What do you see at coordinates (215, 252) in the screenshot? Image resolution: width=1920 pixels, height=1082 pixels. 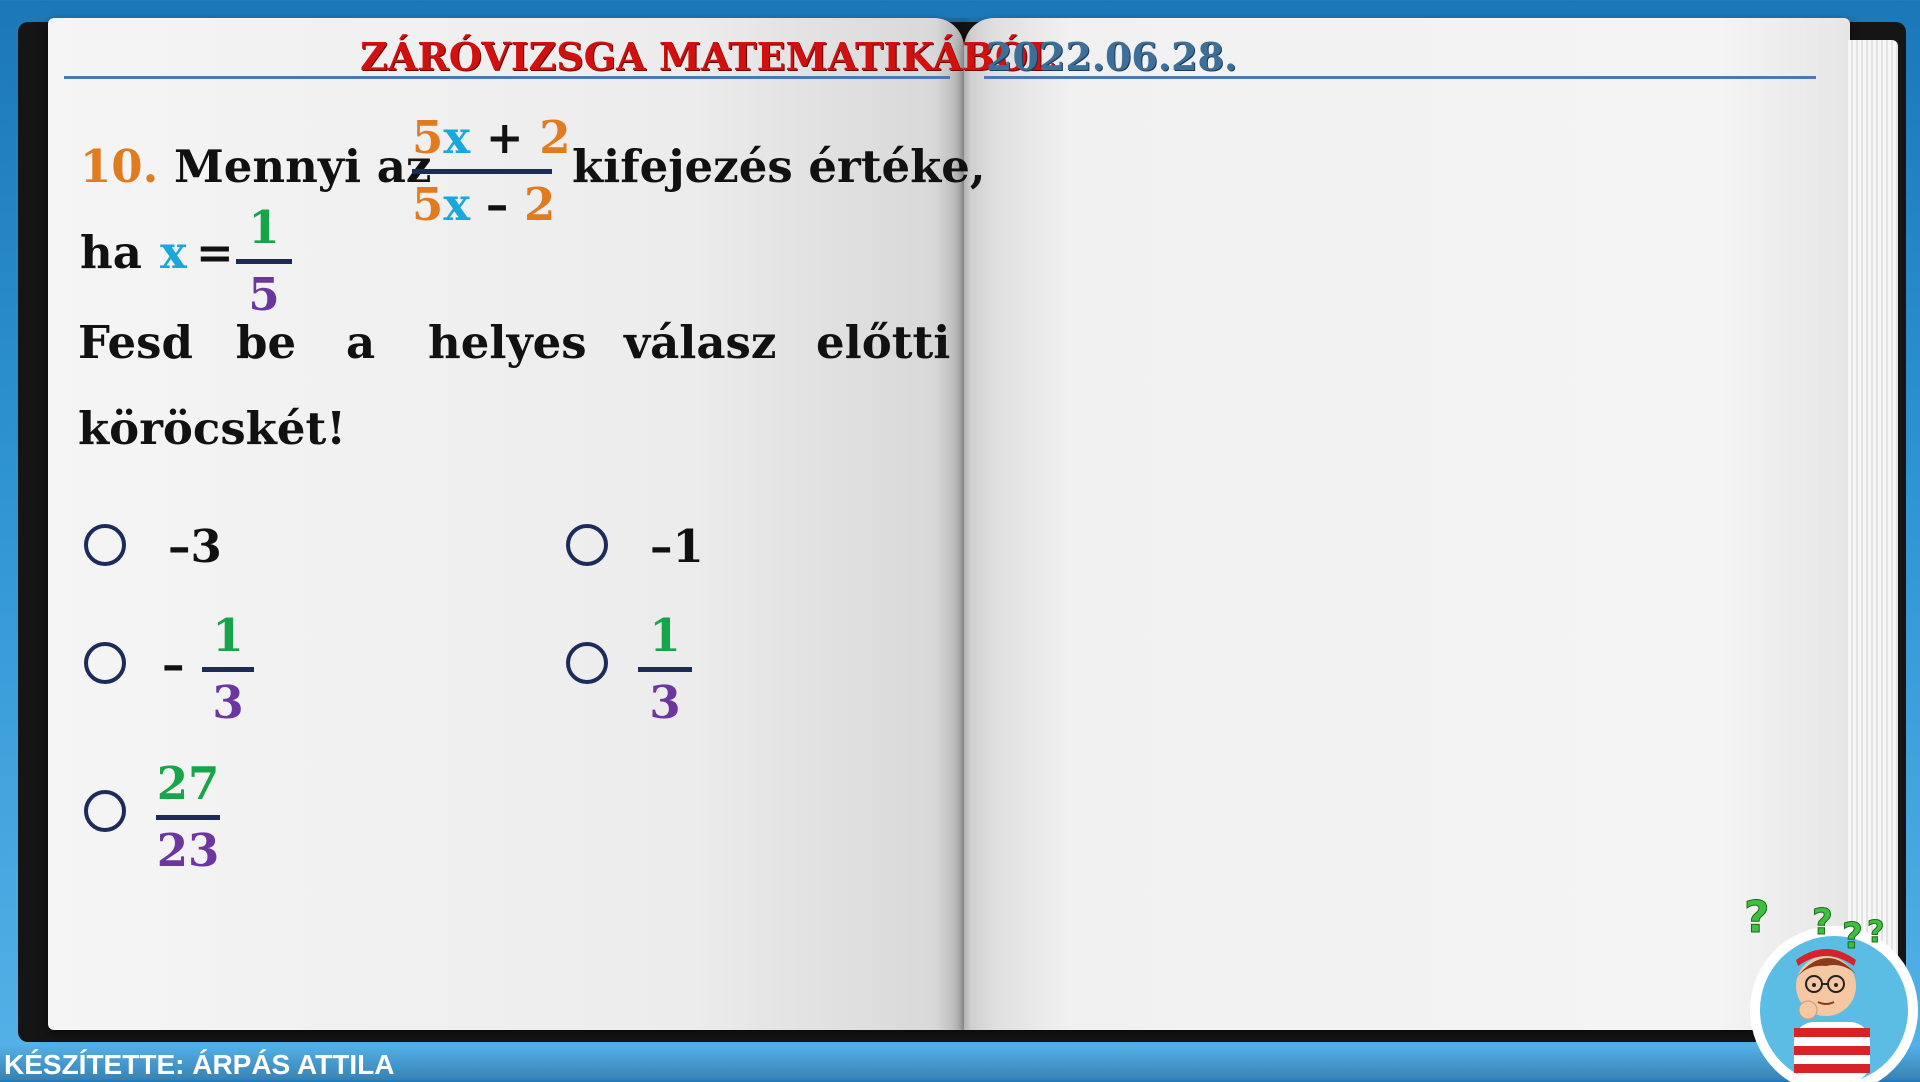 I see `condition-equals: =` at bounding box center [215, 252].